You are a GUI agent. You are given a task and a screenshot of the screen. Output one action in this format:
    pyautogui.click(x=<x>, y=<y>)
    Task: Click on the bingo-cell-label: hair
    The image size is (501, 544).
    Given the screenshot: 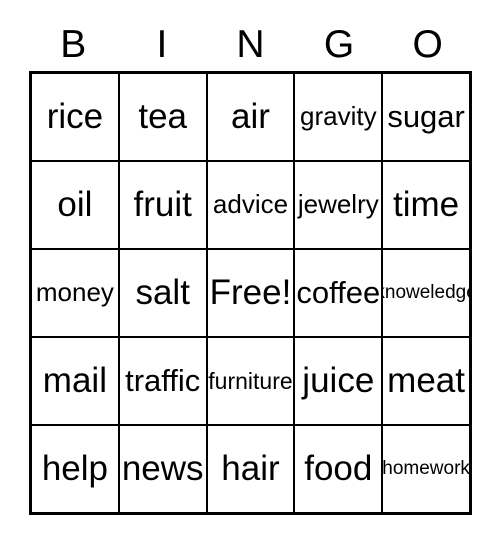 What is the action you would take?
    pyautogui.click(x=250, y=468)
    